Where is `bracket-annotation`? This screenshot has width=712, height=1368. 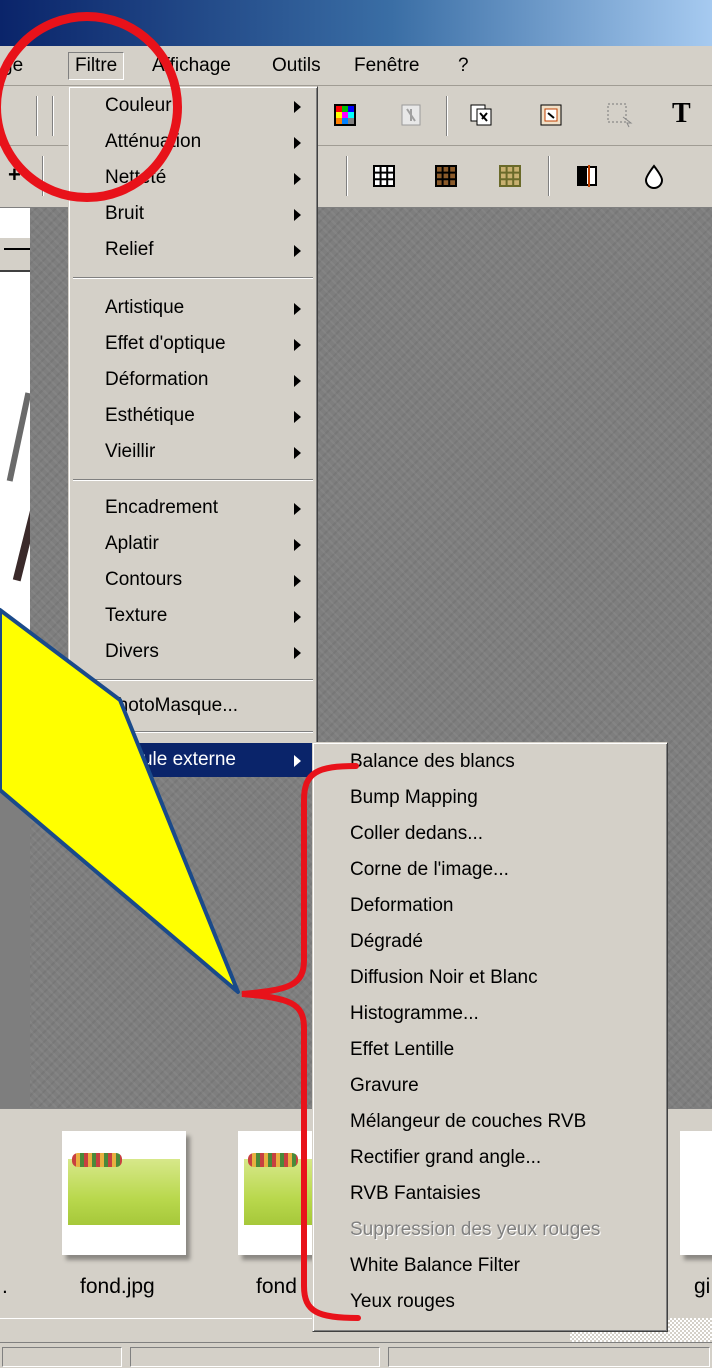
bracket-annotation is located at coordinates (301, 1042).